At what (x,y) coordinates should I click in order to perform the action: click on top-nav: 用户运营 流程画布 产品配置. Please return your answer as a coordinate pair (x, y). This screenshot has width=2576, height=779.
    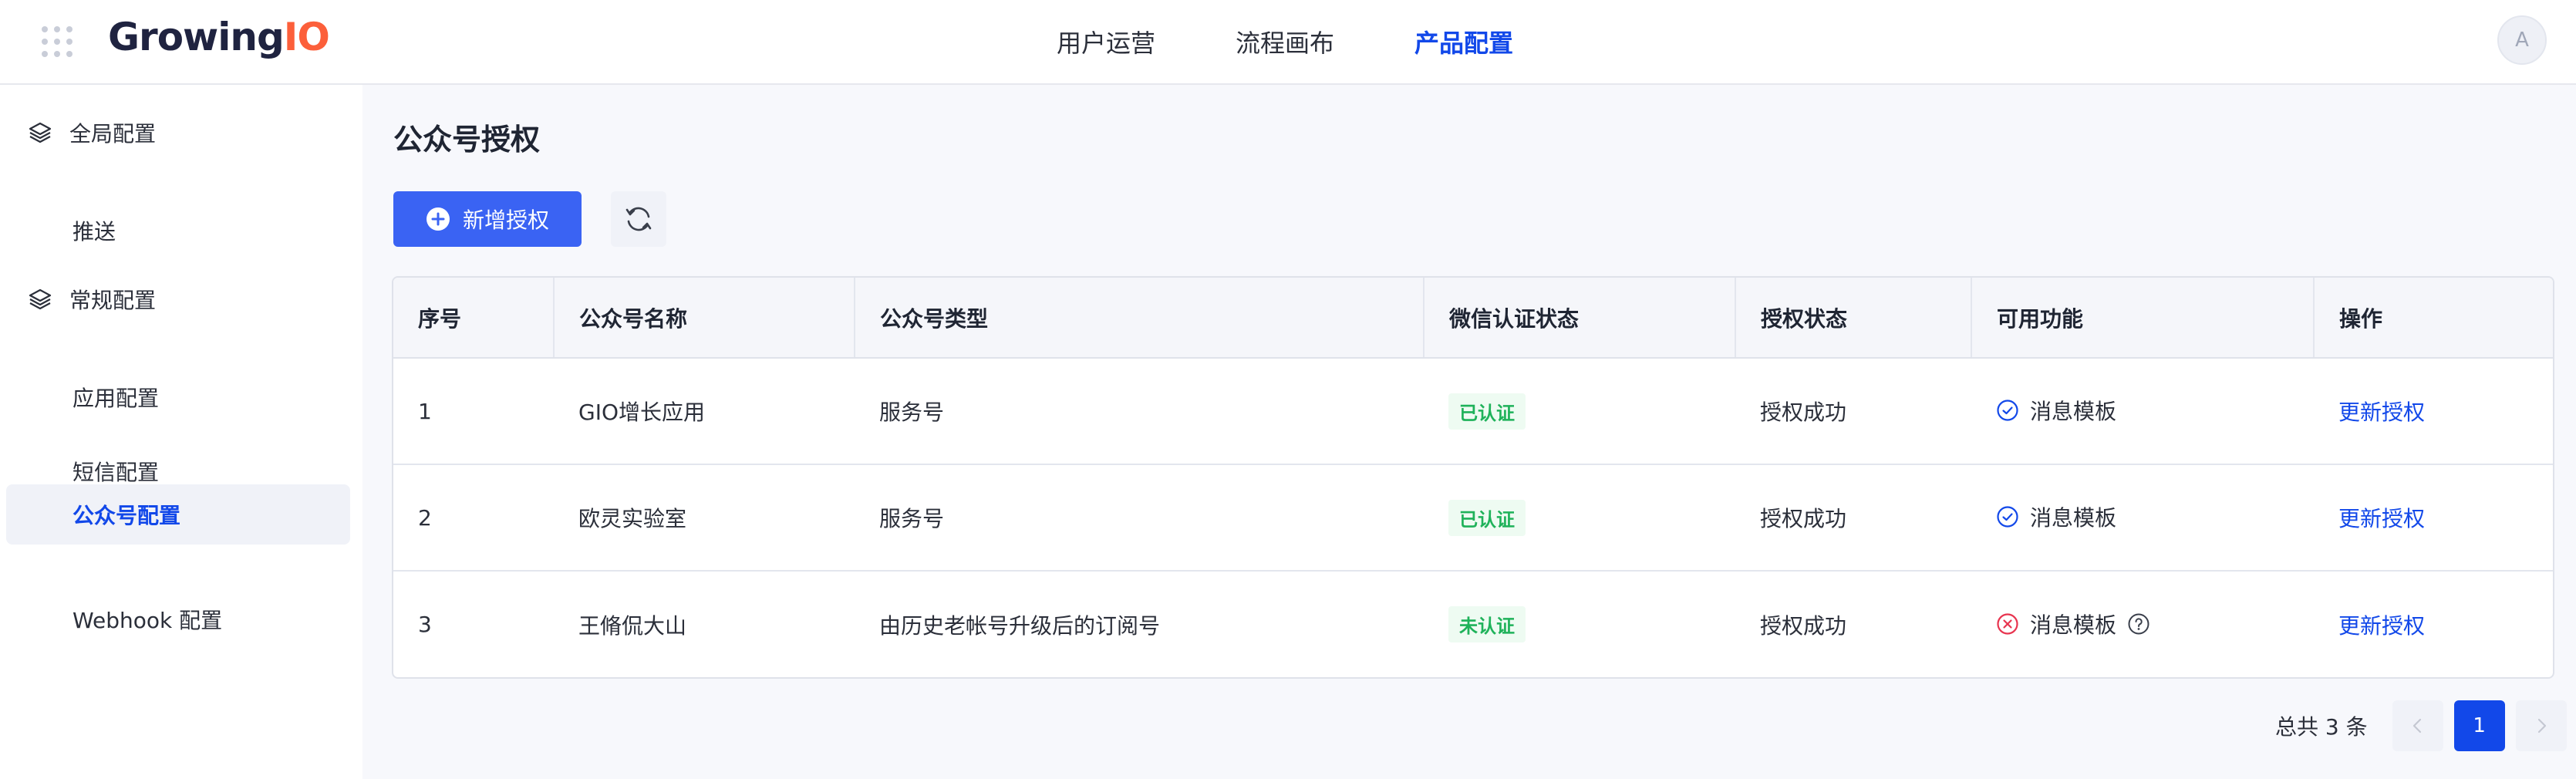
    Looking at the image, I should click on (1325, 41).